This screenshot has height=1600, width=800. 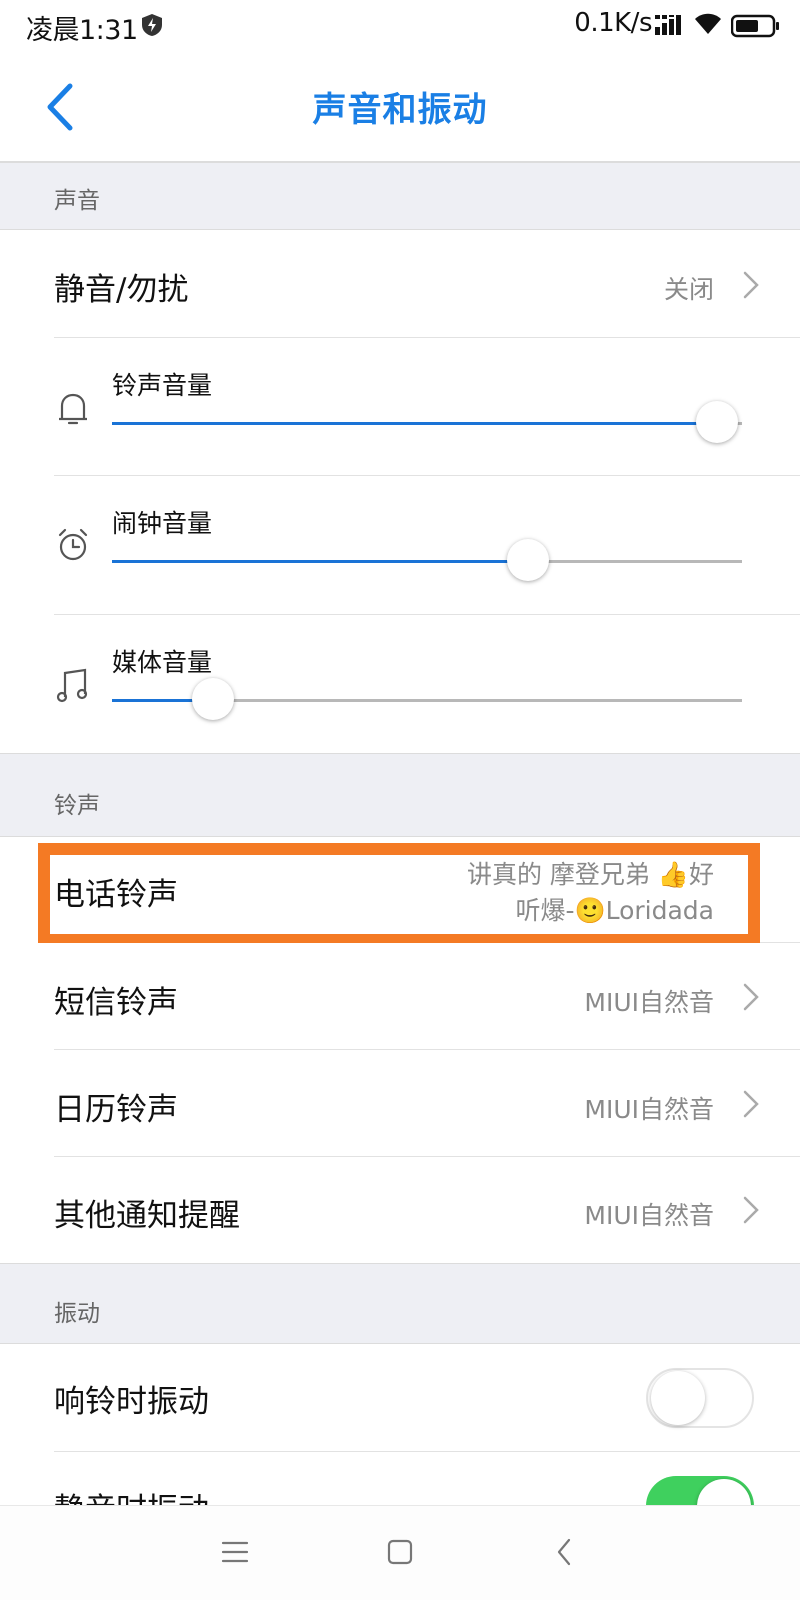 I want to click on ring-volume-label: 铃声音量, so click(x=162, y=385).